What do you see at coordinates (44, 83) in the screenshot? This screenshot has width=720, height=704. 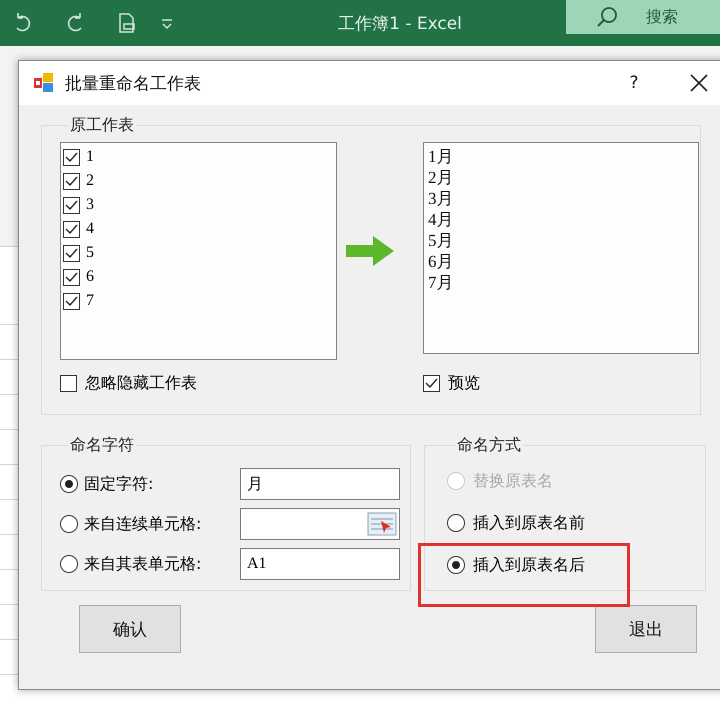 I see `app-icon` at bounding box center [44, 83].